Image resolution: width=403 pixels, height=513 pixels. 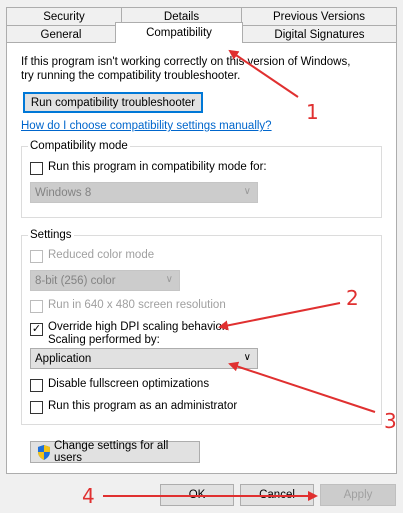 What do you see at coordinates (201, 179) in the screenshot?
I see `compatibility-mode-group: Compatibility mode` at bounding box center [201, 179].